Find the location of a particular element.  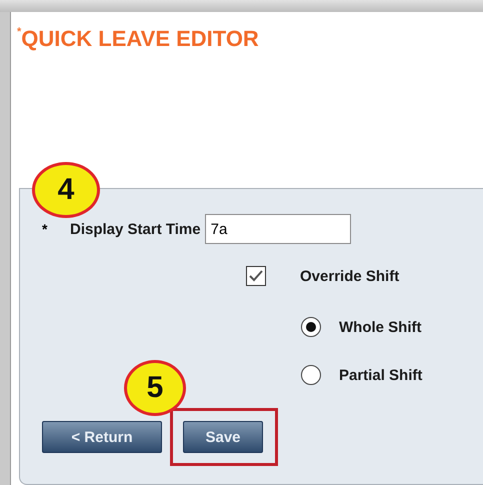

dialog-title: QUICK LEAVE EDITOR is located at coordinates (140, 39).